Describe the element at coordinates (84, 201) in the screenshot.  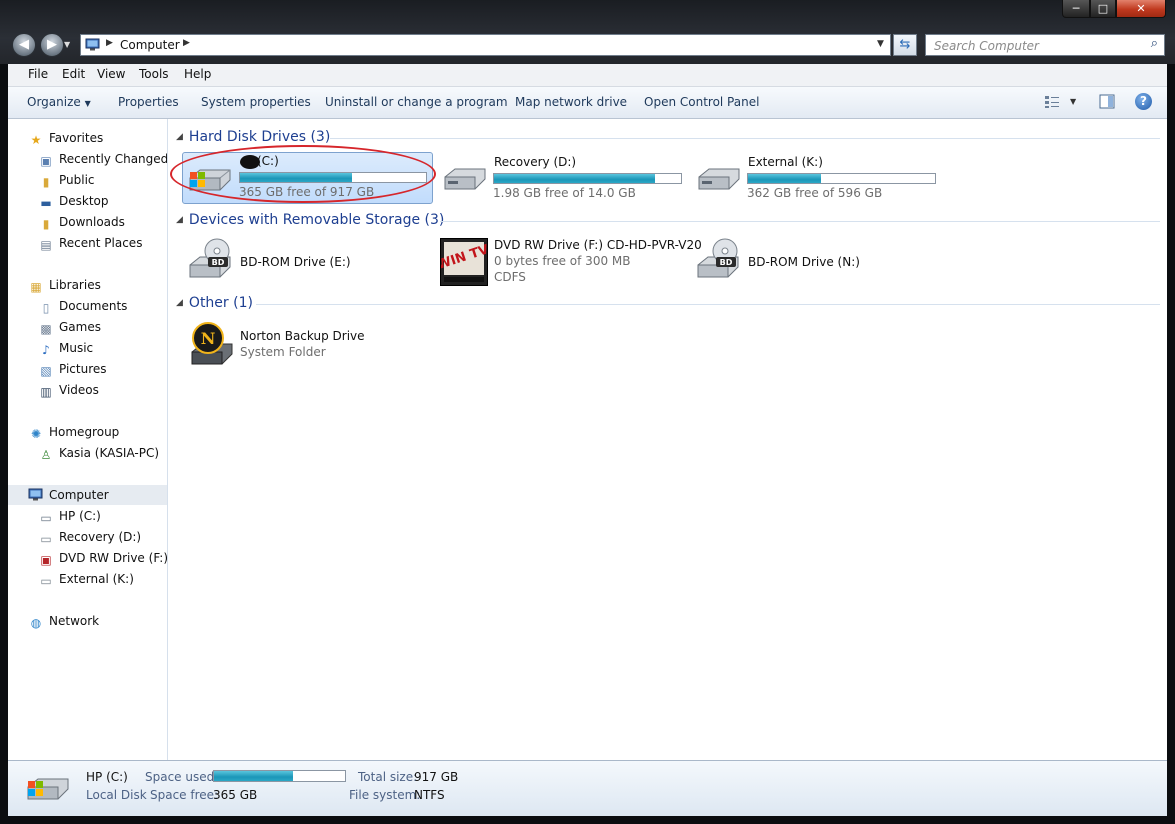
I see `nav-desktop-label: Desktop` at that location.